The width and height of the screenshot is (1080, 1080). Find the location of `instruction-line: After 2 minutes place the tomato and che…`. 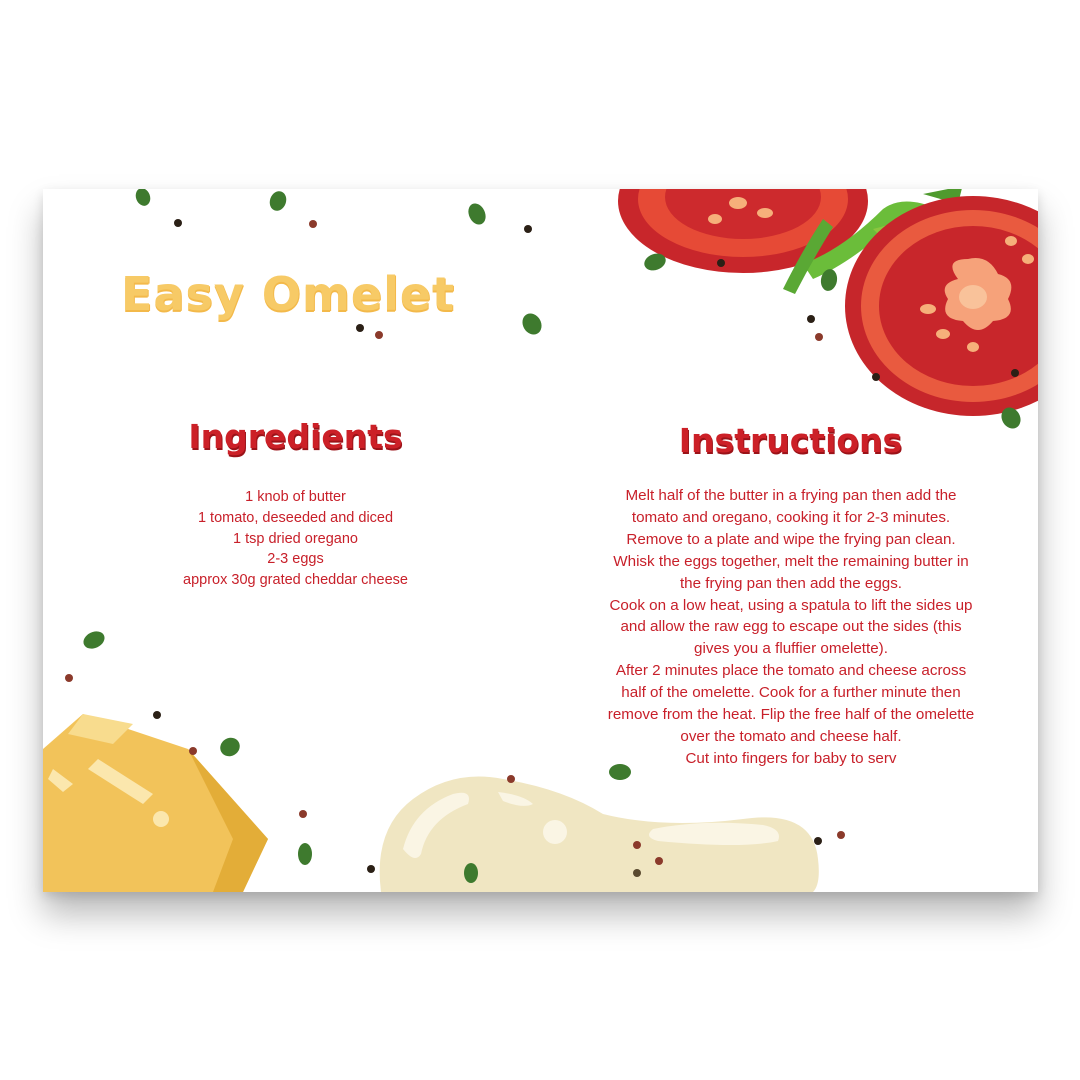

instruction-line: After 2 minutes place the tomato and che… is located at coordinates (791, 671).